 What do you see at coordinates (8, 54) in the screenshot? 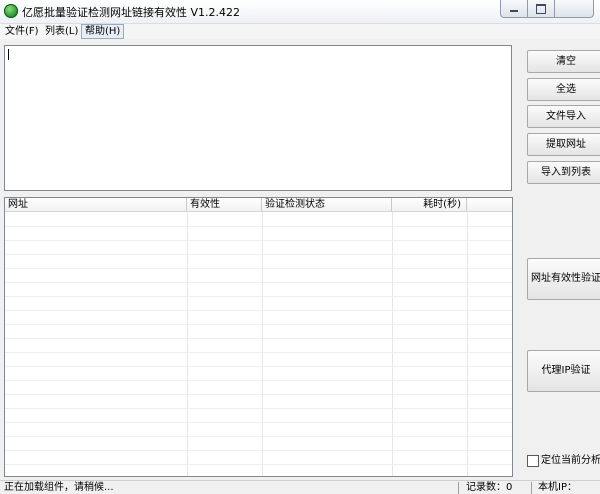
I see `text-caret` at bounding box center [8, 54].